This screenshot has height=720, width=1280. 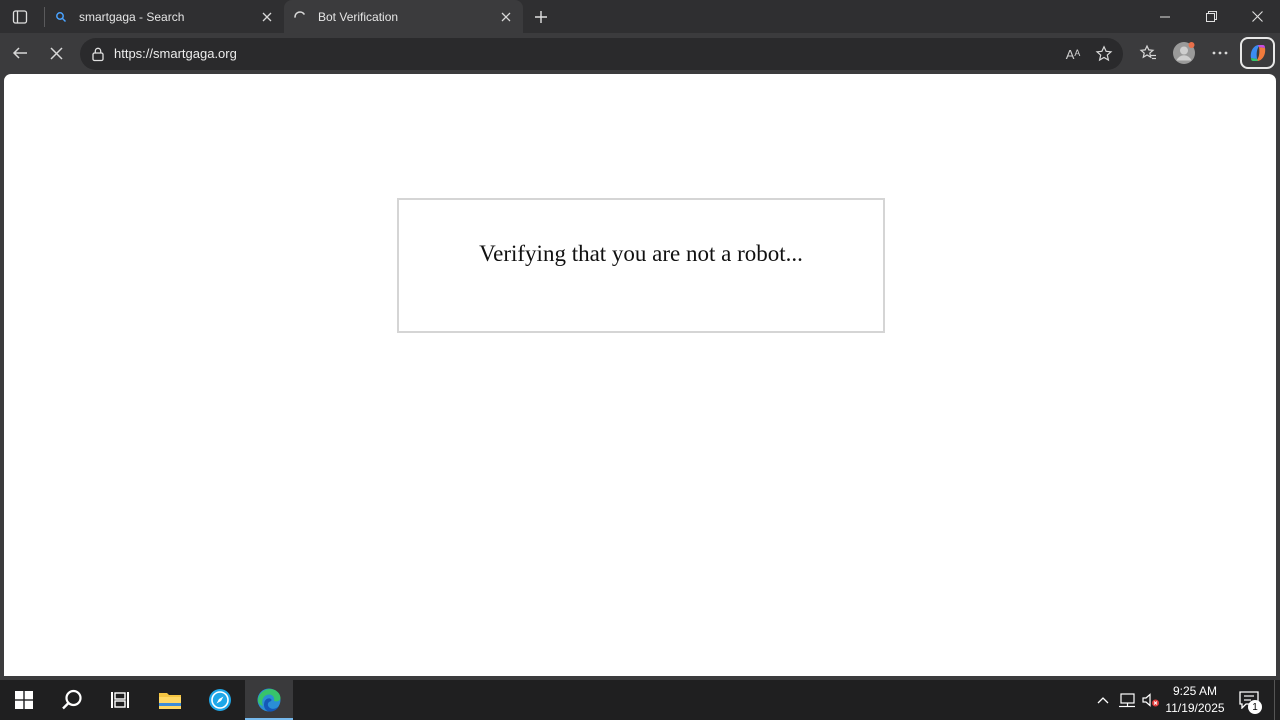 I want to click on chevron-up-icon, so click(x=1103, y=700).